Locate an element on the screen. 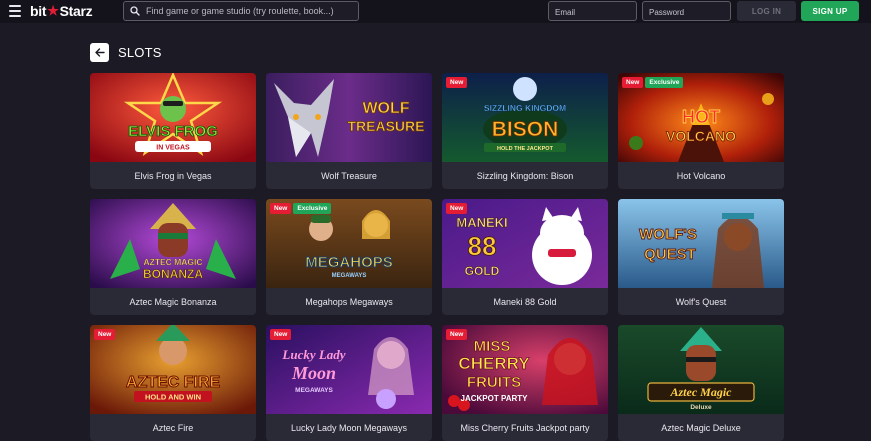 The image size is (871, 441). art-subtitle: CHERRY is located at coordinates (494, 363).